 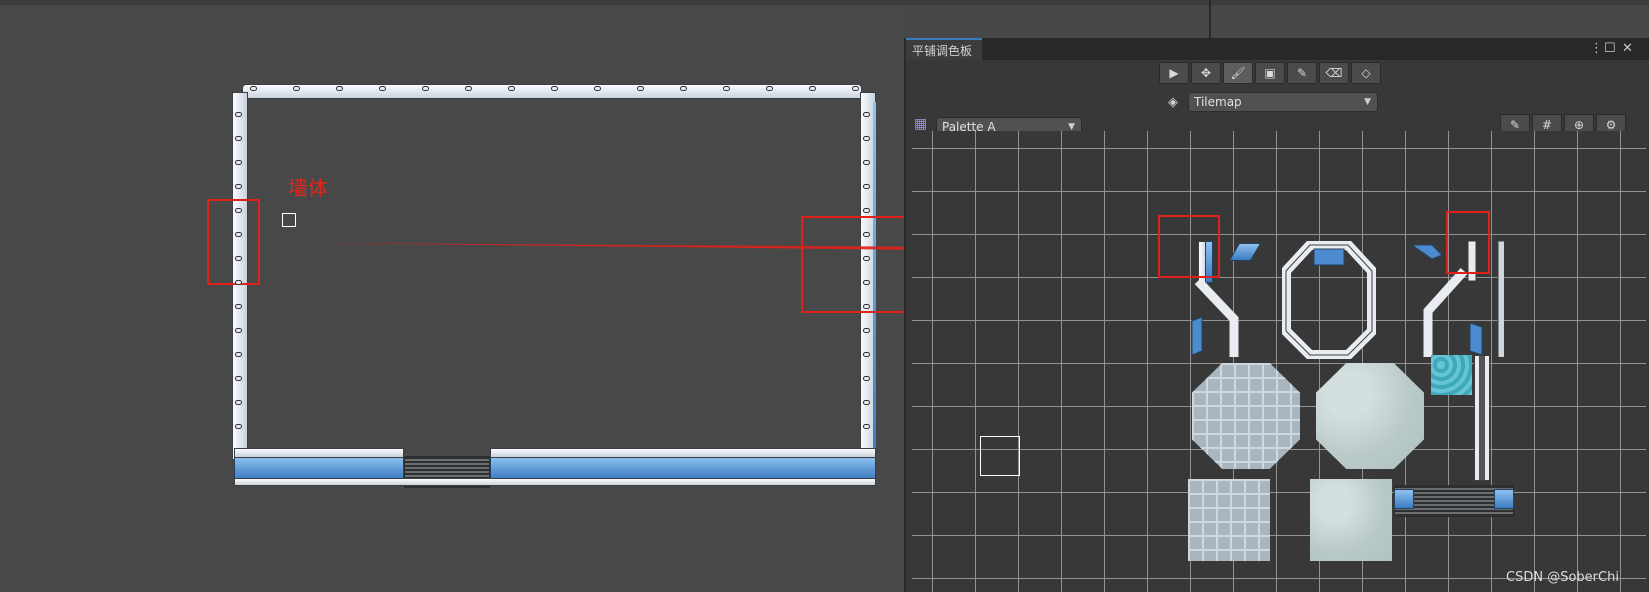 I want to click on palette-titlebar: 平铺调色板 ⋮ ☐ ✕, so click(x=1277, y=49).